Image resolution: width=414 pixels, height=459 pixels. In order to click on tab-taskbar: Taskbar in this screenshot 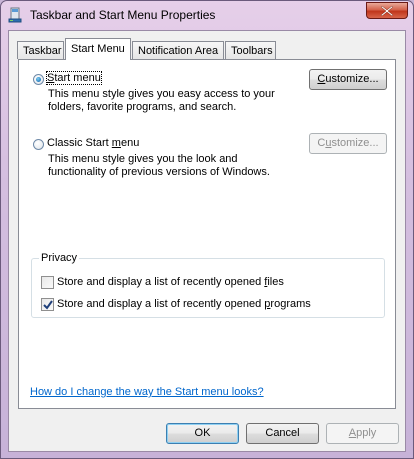, I will do `click(40, 50)`.